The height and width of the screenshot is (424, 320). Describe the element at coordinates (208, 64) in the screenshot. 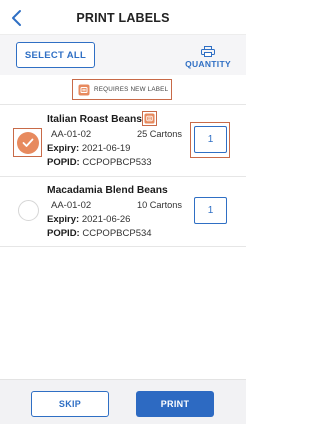

I see `quantity-label: QUANTITY` at that location.